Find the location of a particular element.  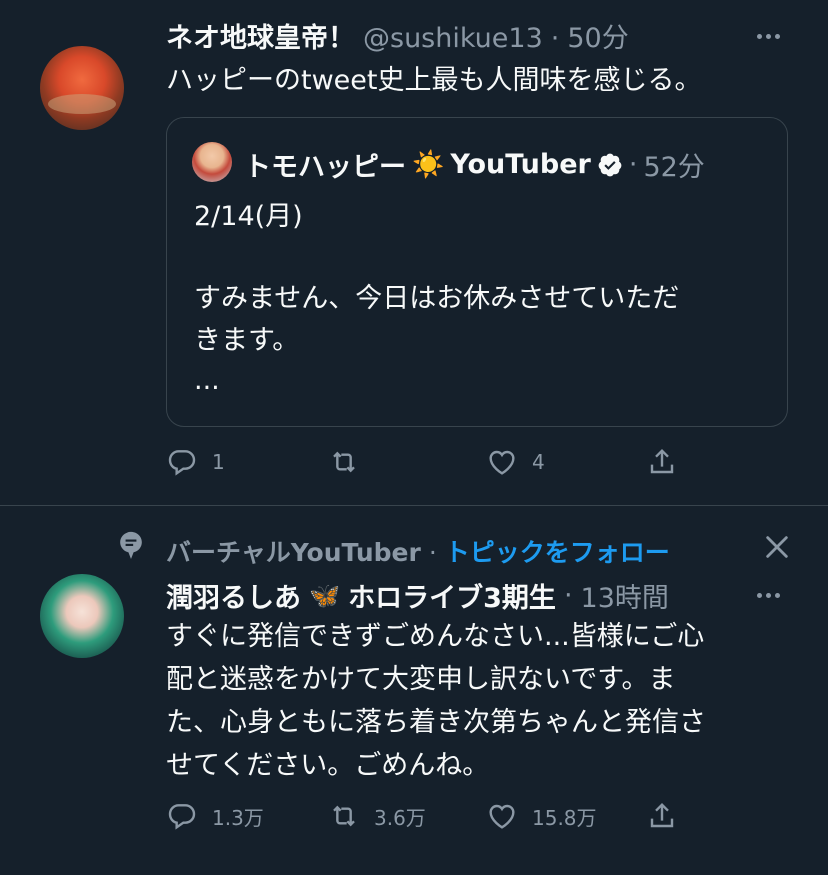

follow-topic-link: トピックをフォロー is located at coordinates (557, 551).